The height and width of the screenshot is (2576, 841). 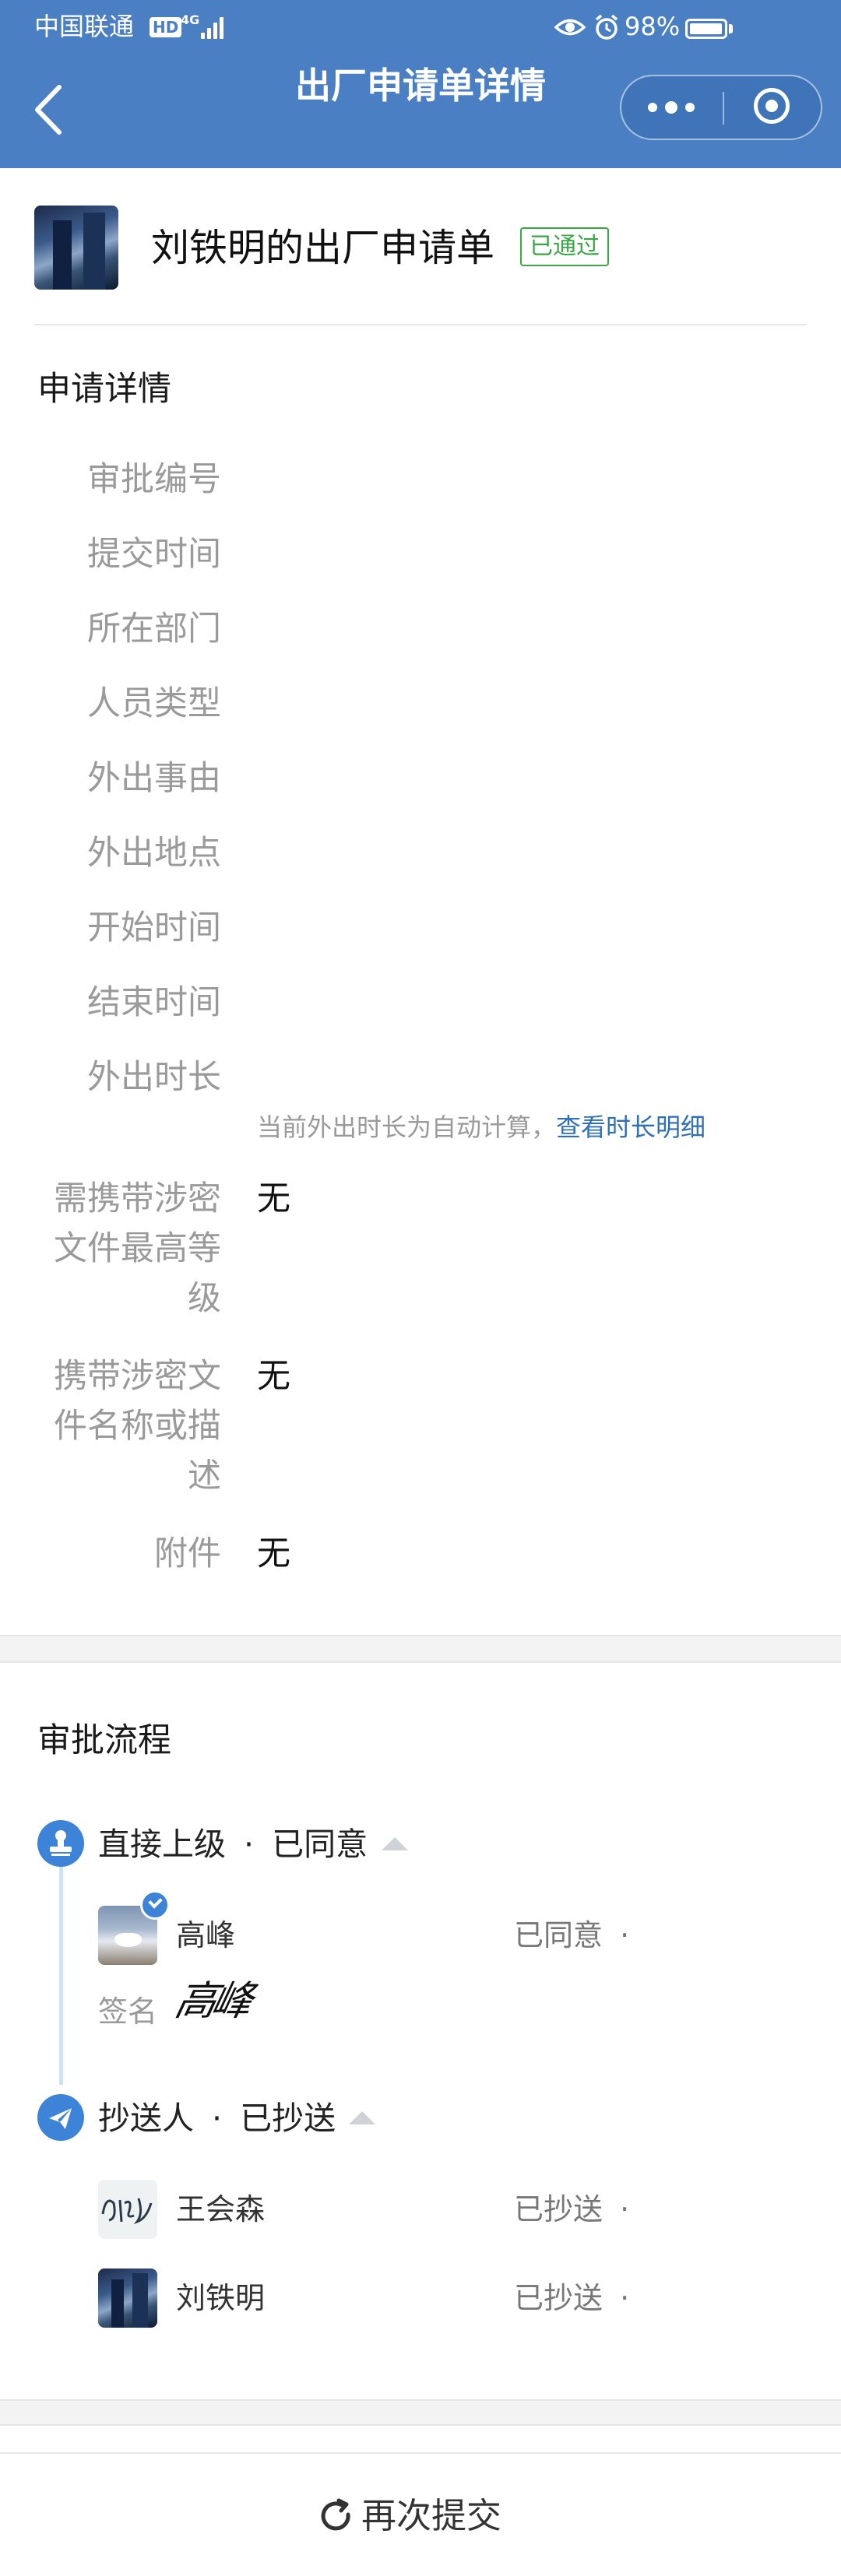 What do you see at coordinates (221, 2298) in the screenshot?
I see `cc-name: 刘铁明` at bounding box center [221, 2298].